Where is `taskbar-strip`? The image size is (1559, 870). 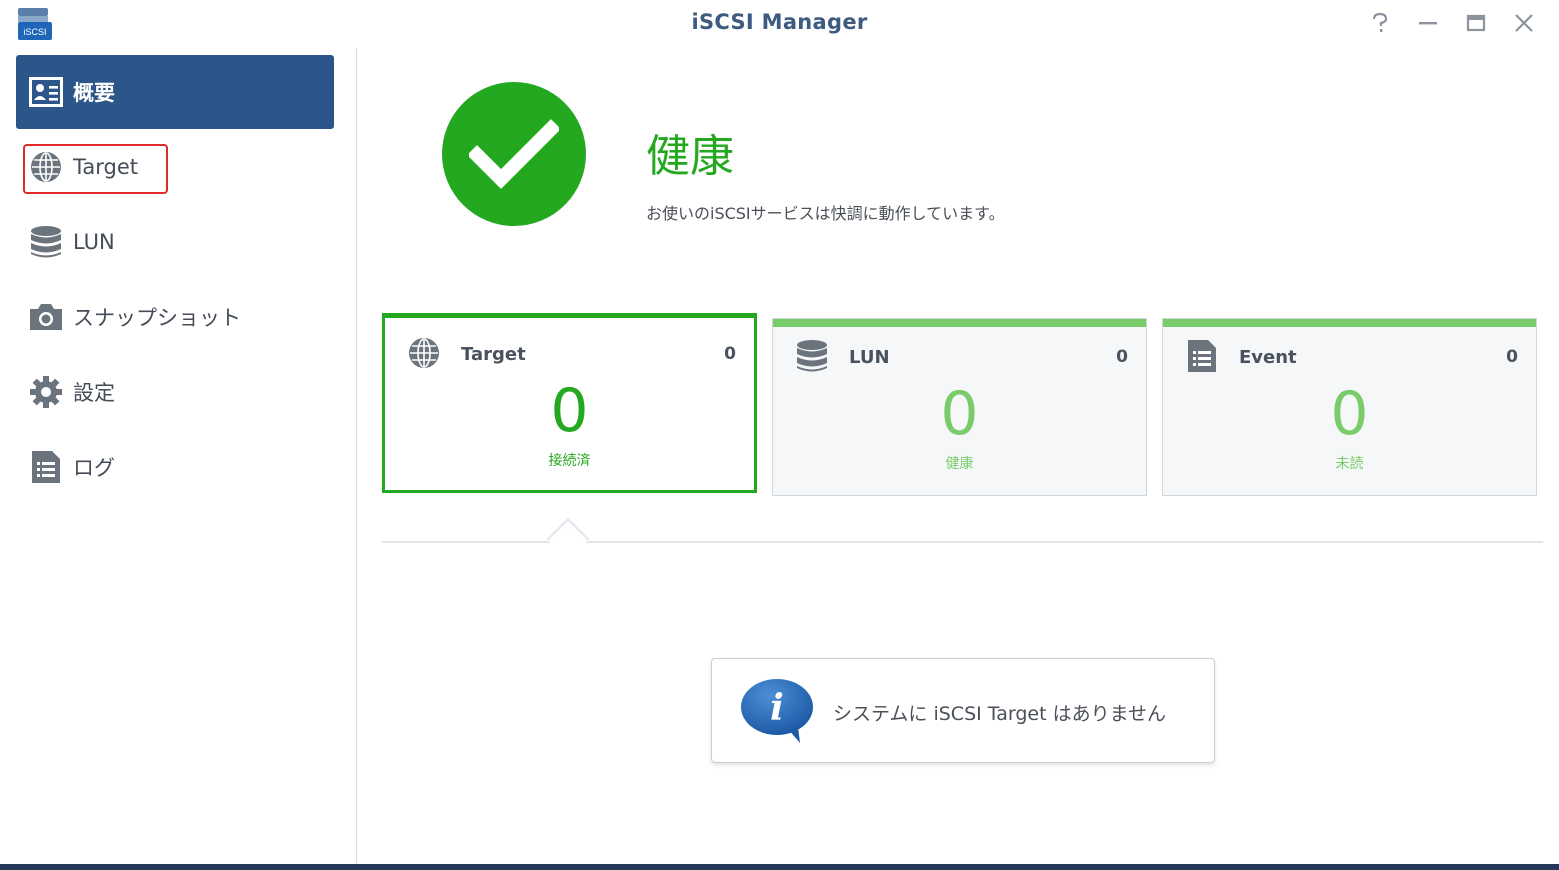 taskbar-strip is located at coordinates (779, 867).